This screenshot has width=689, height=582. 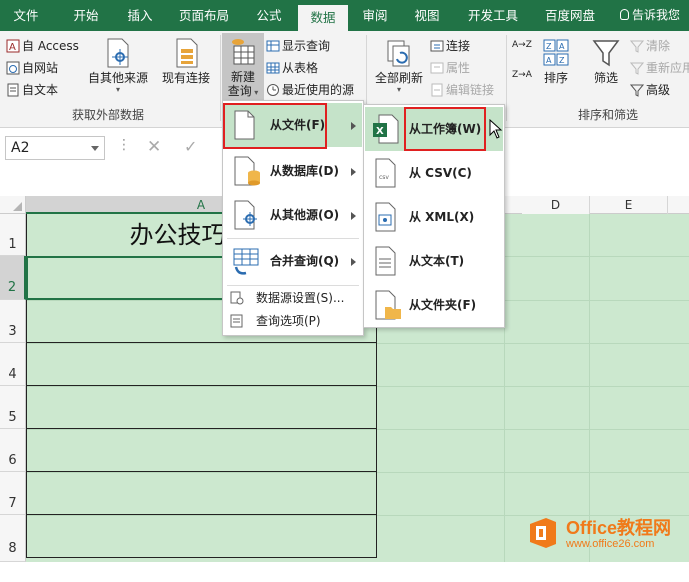 What do you see at coordinates (310, 90) in the screenshot?
I see `recent-sources-button: 最近使用的源` at bounding box center [310, 90].